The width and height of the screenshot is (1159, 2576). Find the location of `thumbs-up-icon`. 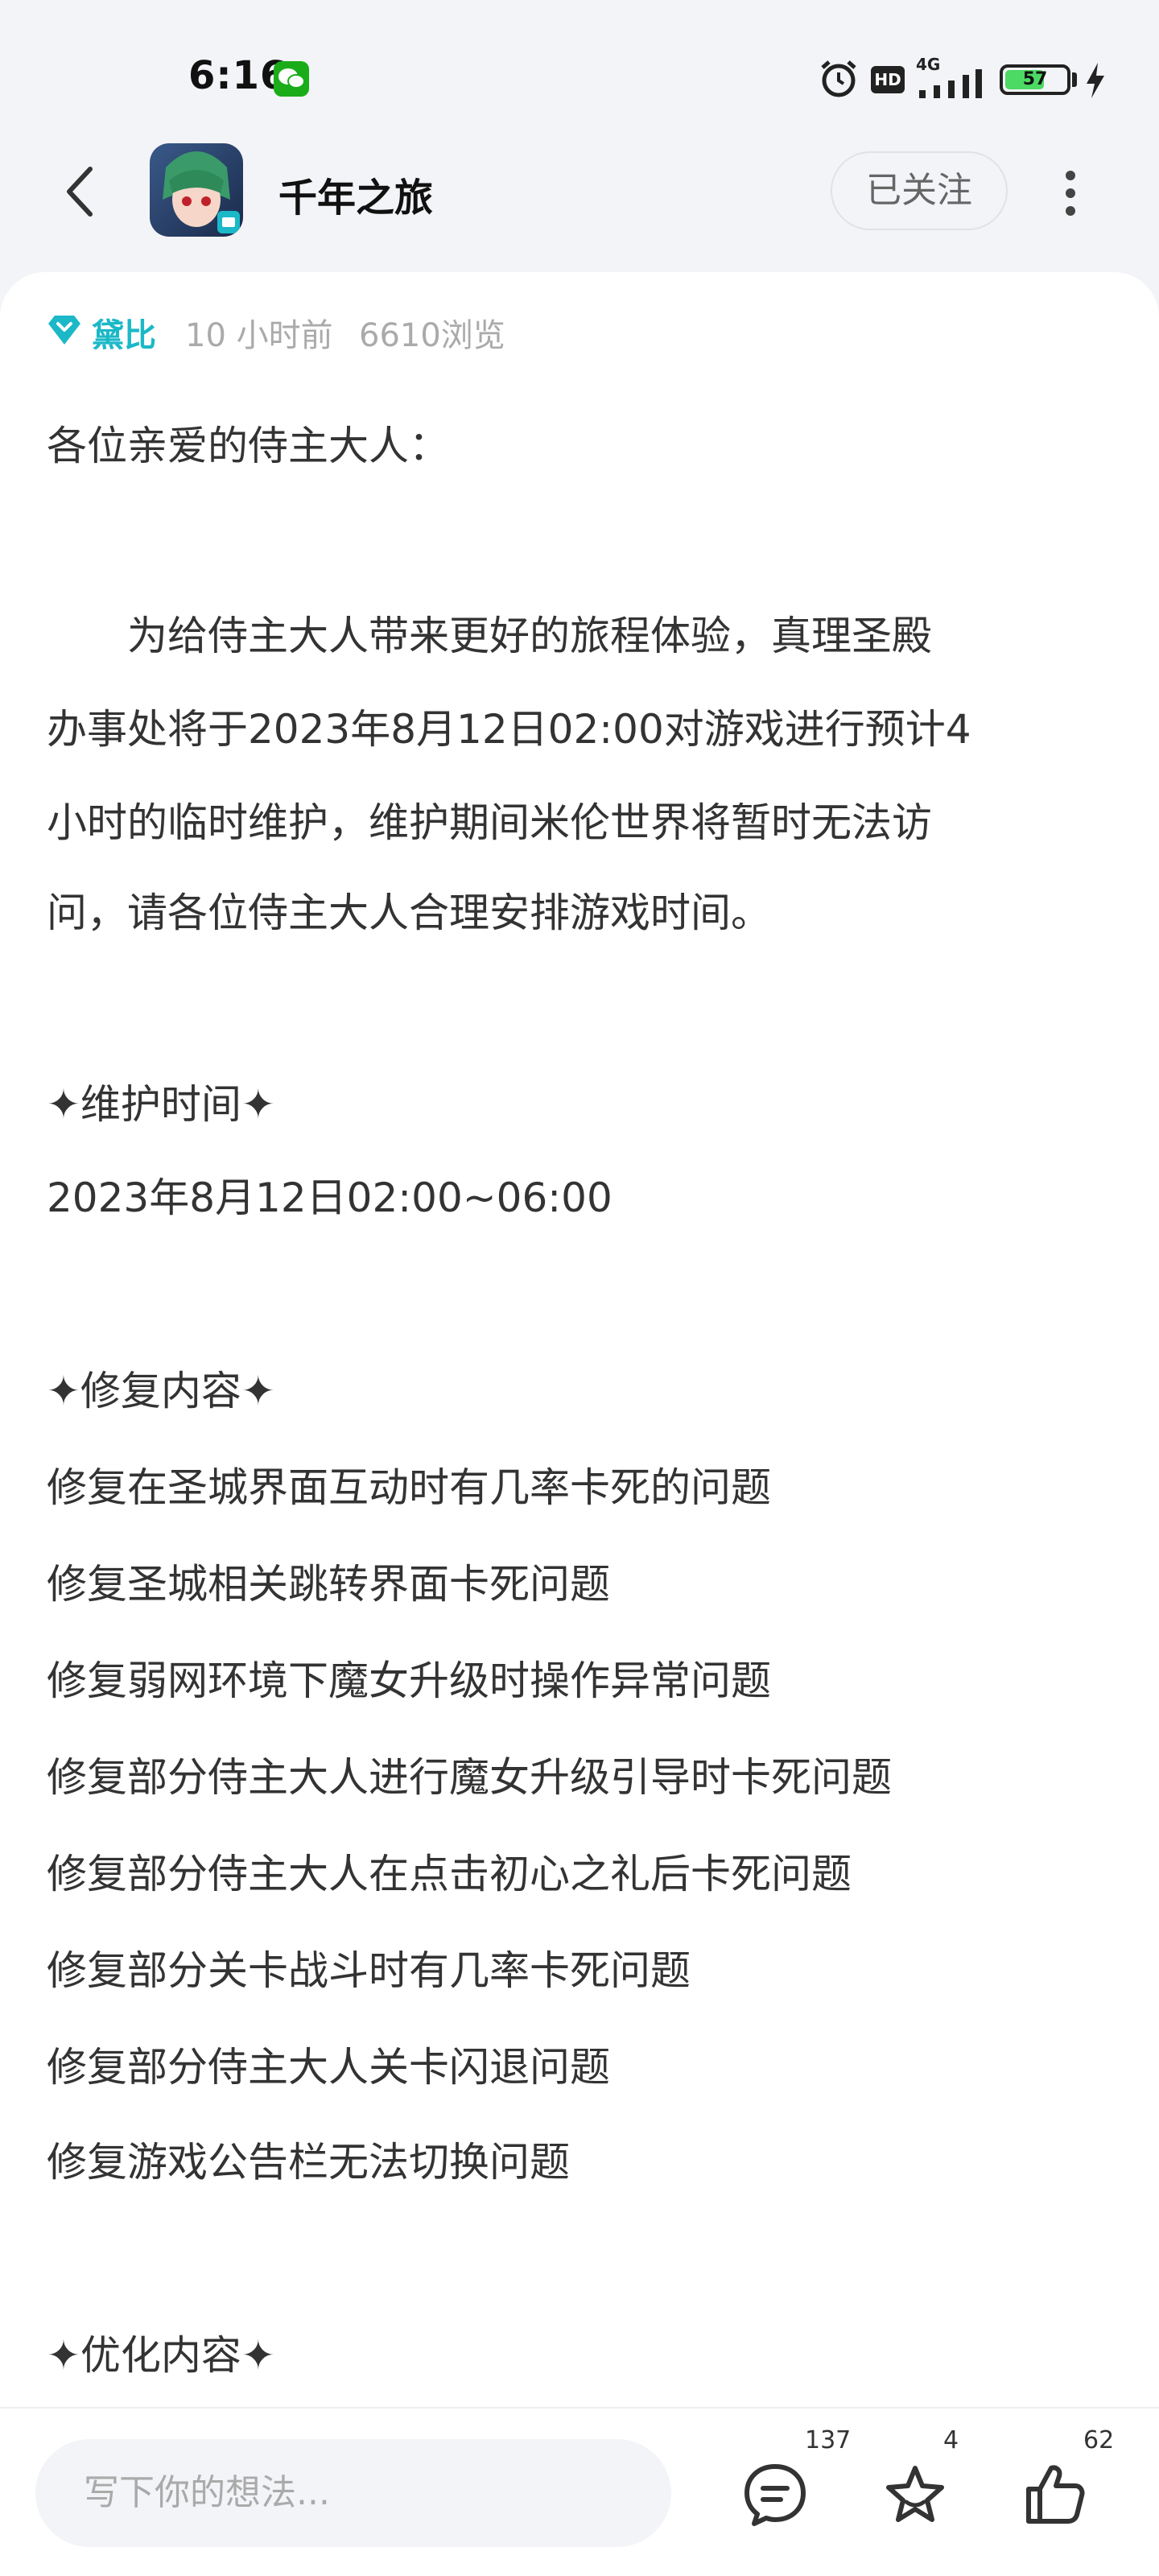

thumbs-up-icon is located at coordinates (1055, 2494).